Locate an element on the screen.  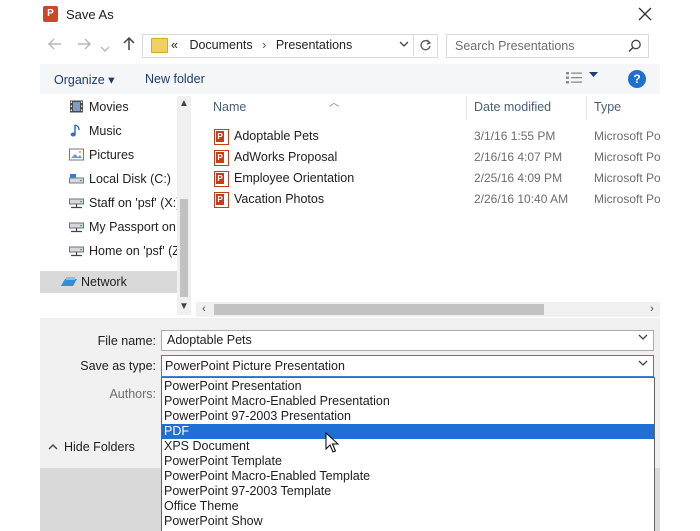
nav-item-pictures: Pictures is located at coordinates (108, 155).